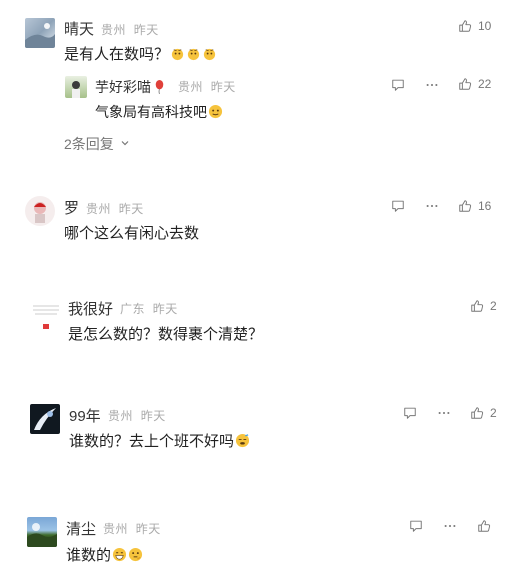 The image size is (518, 578). Describe the element at coordinates (485, 84) in the screenshot. I see `like-count: 22` at that location.